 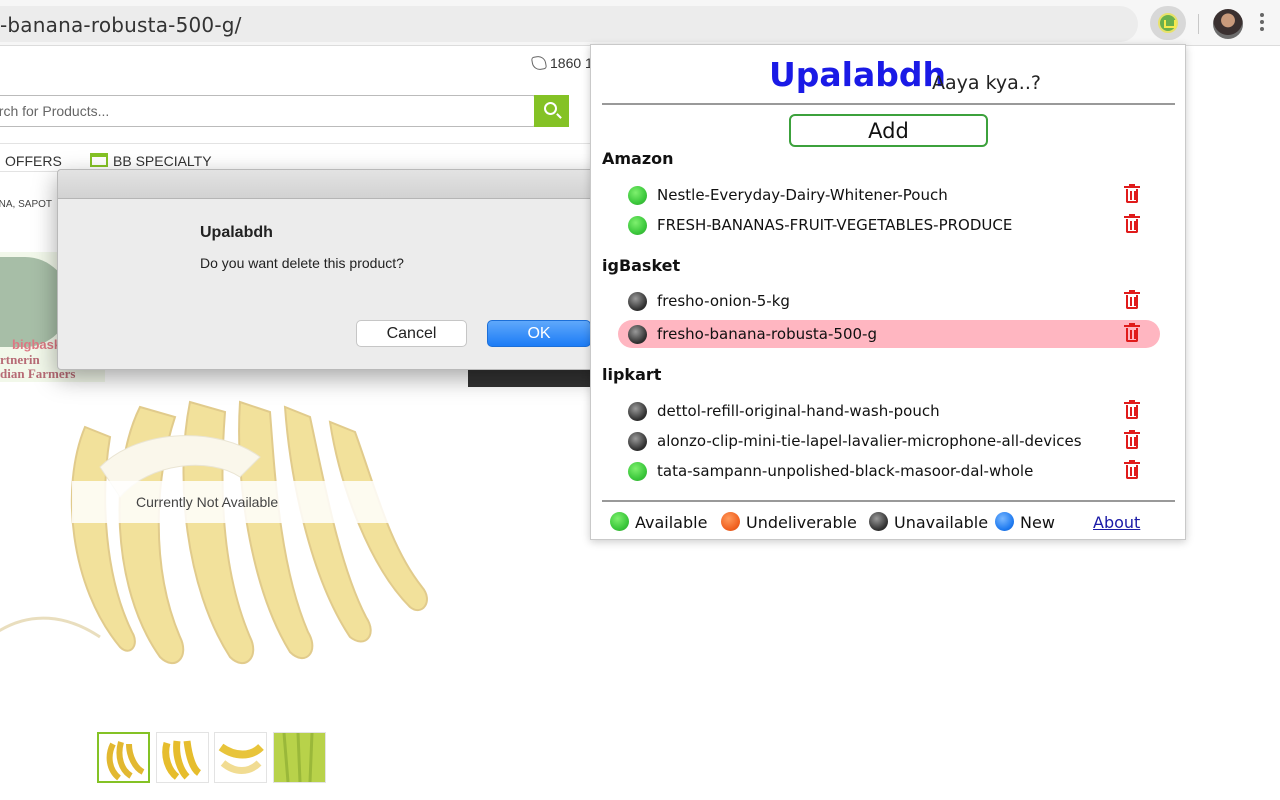 What do you see at coordinates (641, 265) in the screenshot?
I see `section-bigbasket: igBasket` at bounding box center [641, 265].